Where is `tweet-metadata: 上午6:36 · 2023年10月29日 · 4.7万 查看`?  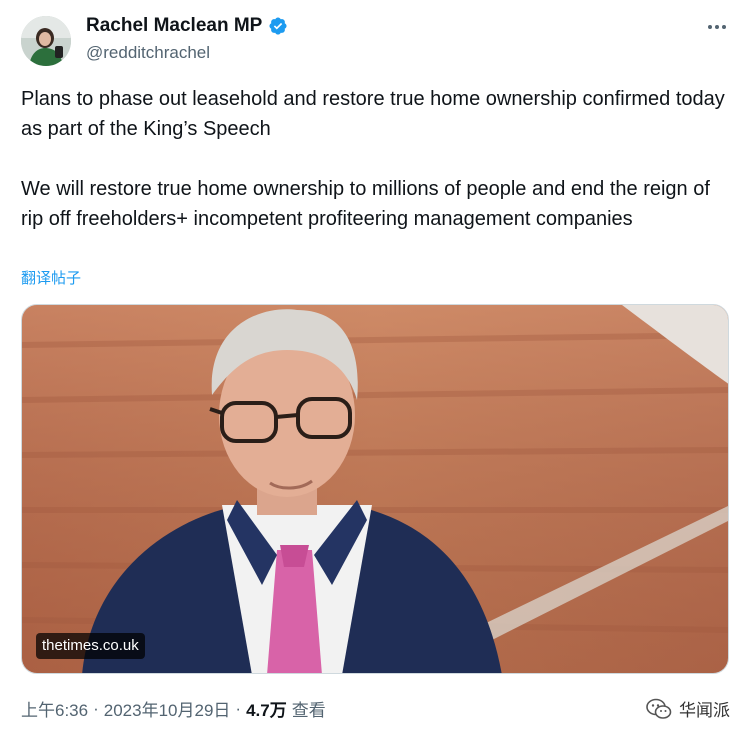
tweet-metadata: 上午6:36 · 2023年10月29日 · 4.7万 查看 is located at coordinates (173, 708).